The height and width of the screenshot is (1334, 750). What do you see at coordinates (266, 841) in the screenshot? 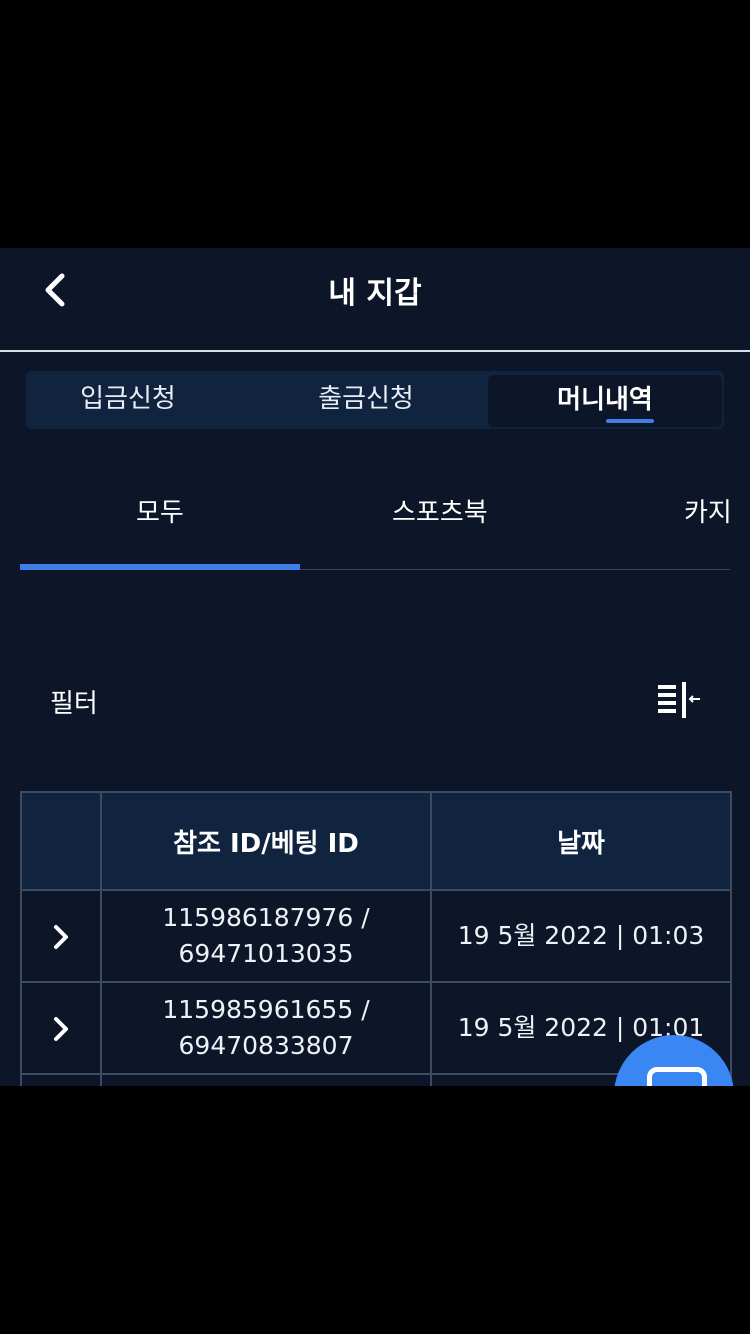
I see `header-ref-id: 참조 ID/베팅 ID` at bounding box center [266, 841].